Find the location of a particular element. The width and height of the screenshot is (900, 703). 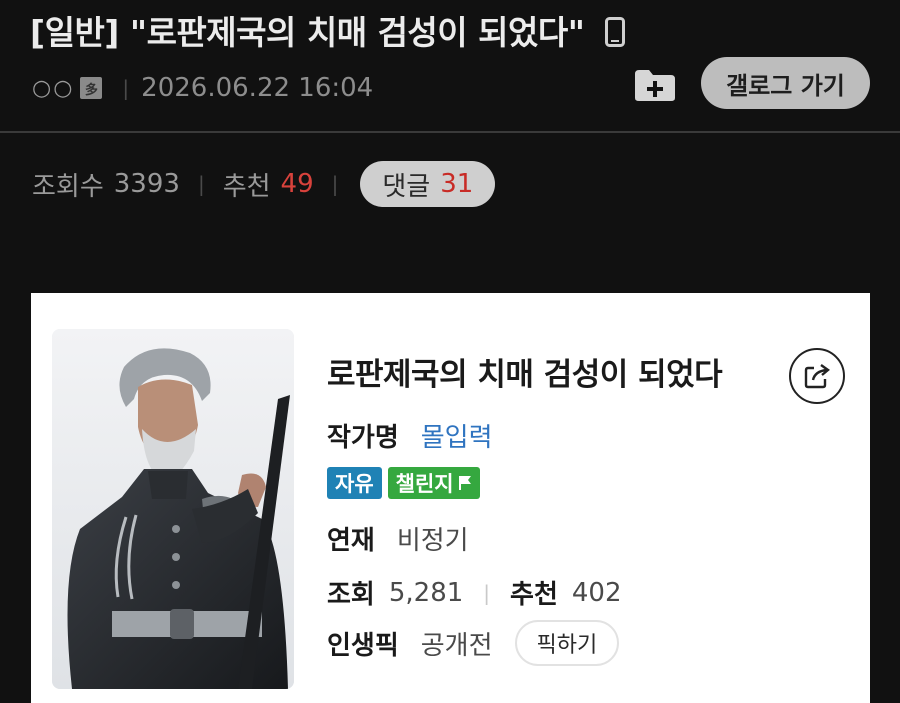

post-datetime: 2026.06.22 16:04 is located at coordinates (257, 88).